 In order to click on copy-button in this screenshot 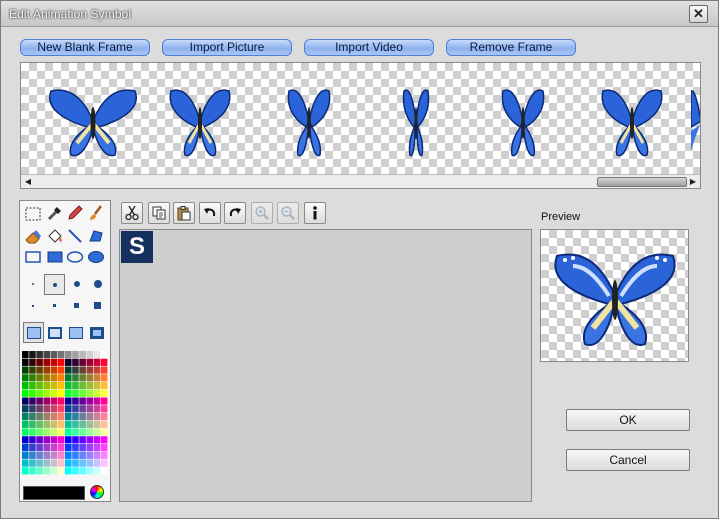, I will do `click(159, 213)`.